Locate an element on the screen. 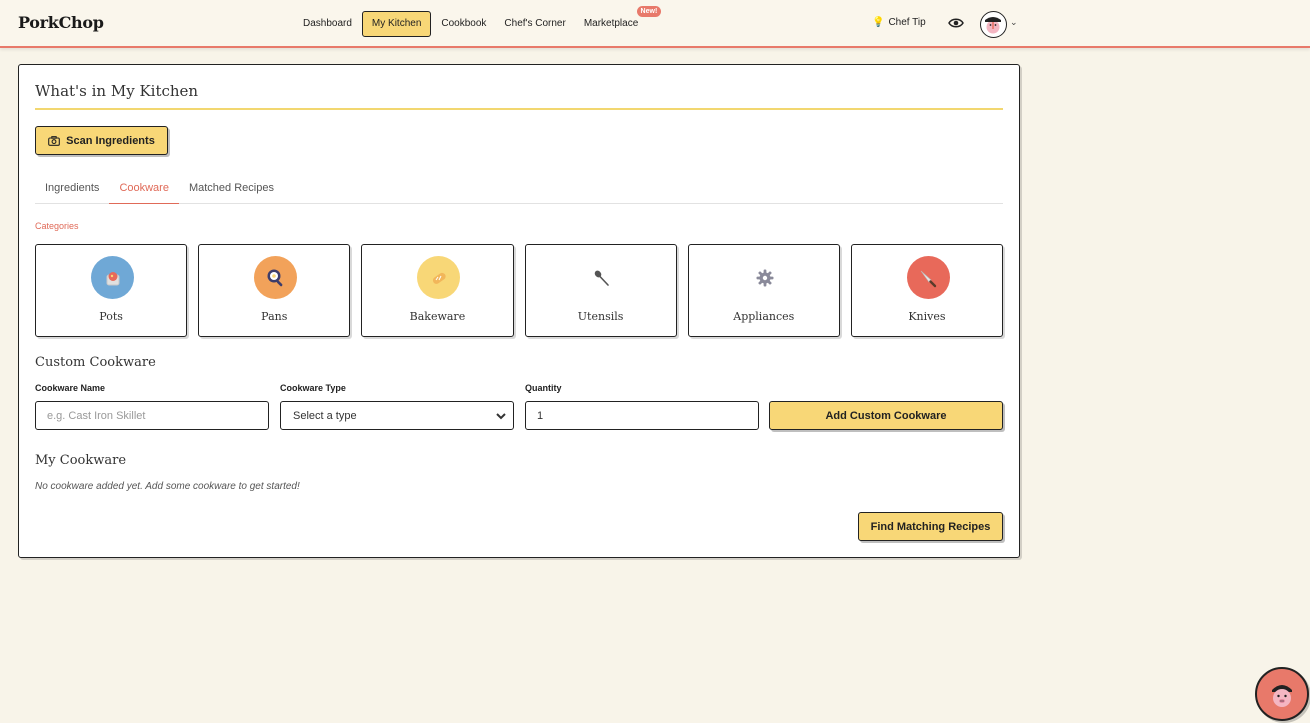 The image size is (1310, 723). eye-icon is located at coordinates (956, 23).